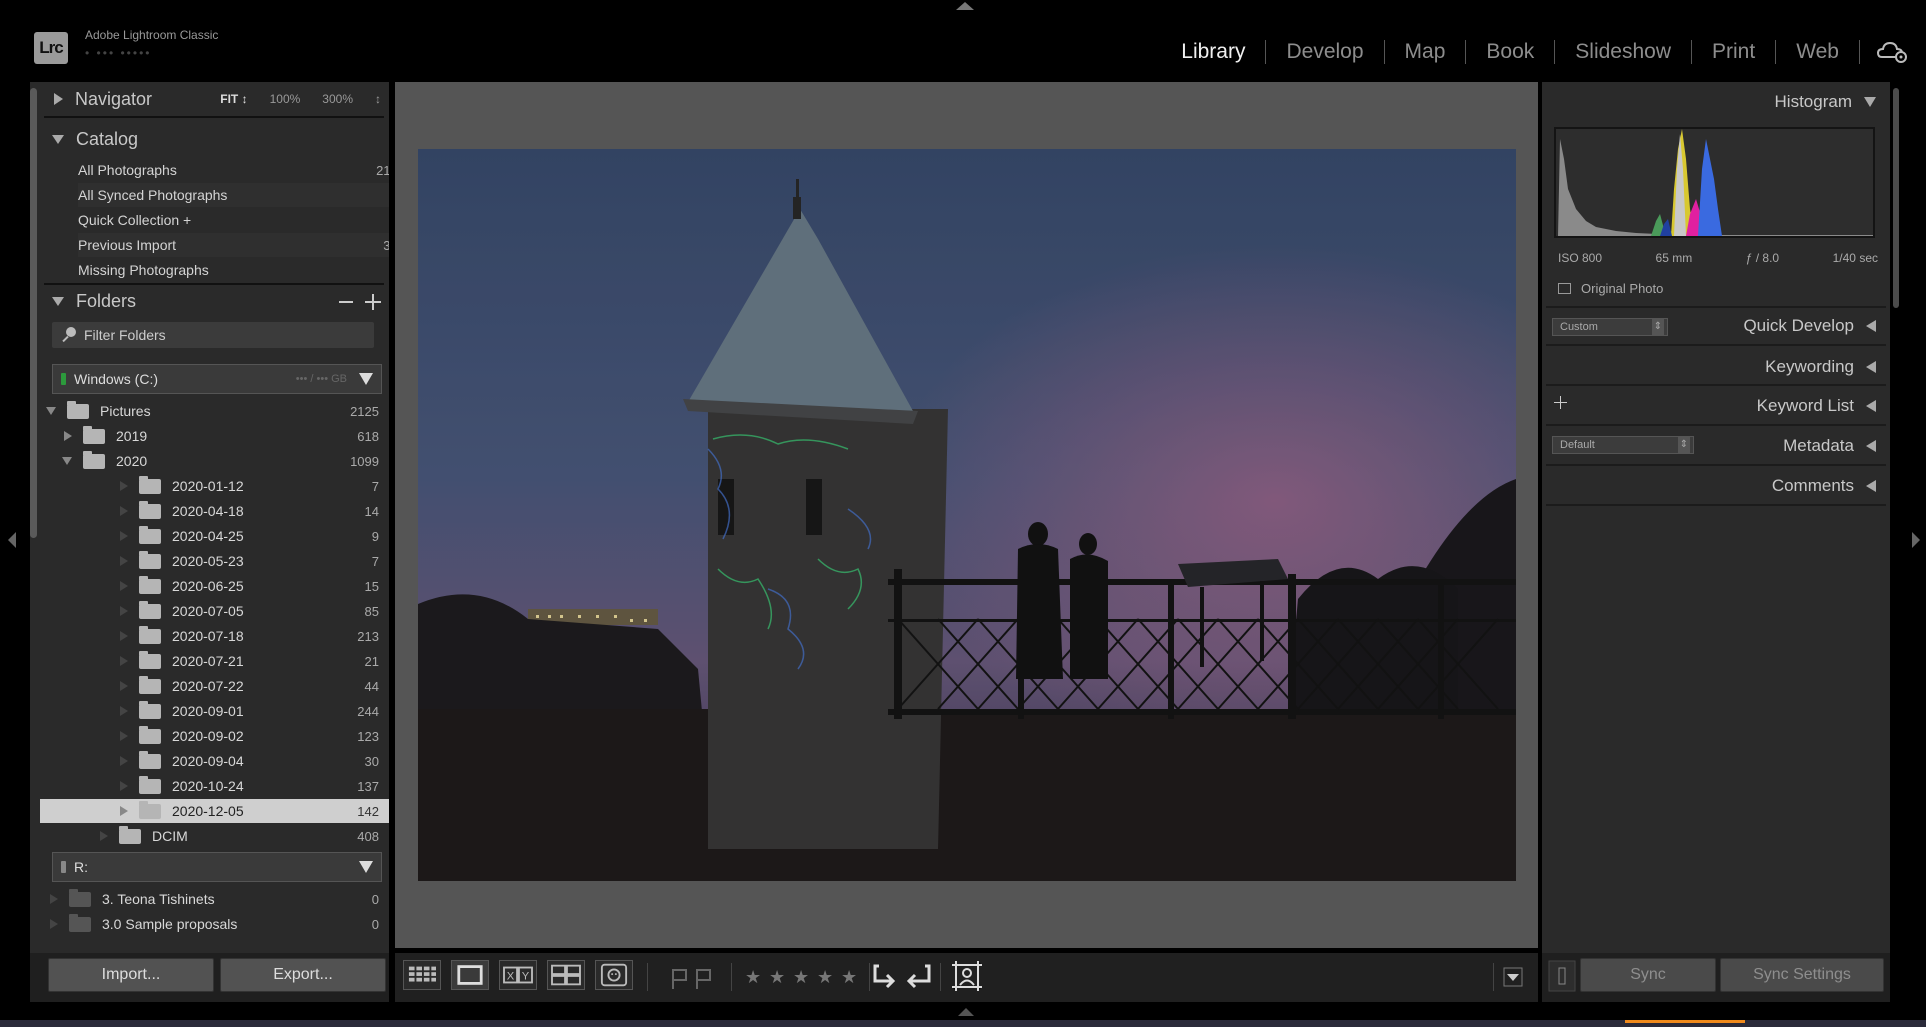  Describe the element at coordinates (214, 686) in the screenshot. I see `folder-row: 2020-07-22 44` at that location.